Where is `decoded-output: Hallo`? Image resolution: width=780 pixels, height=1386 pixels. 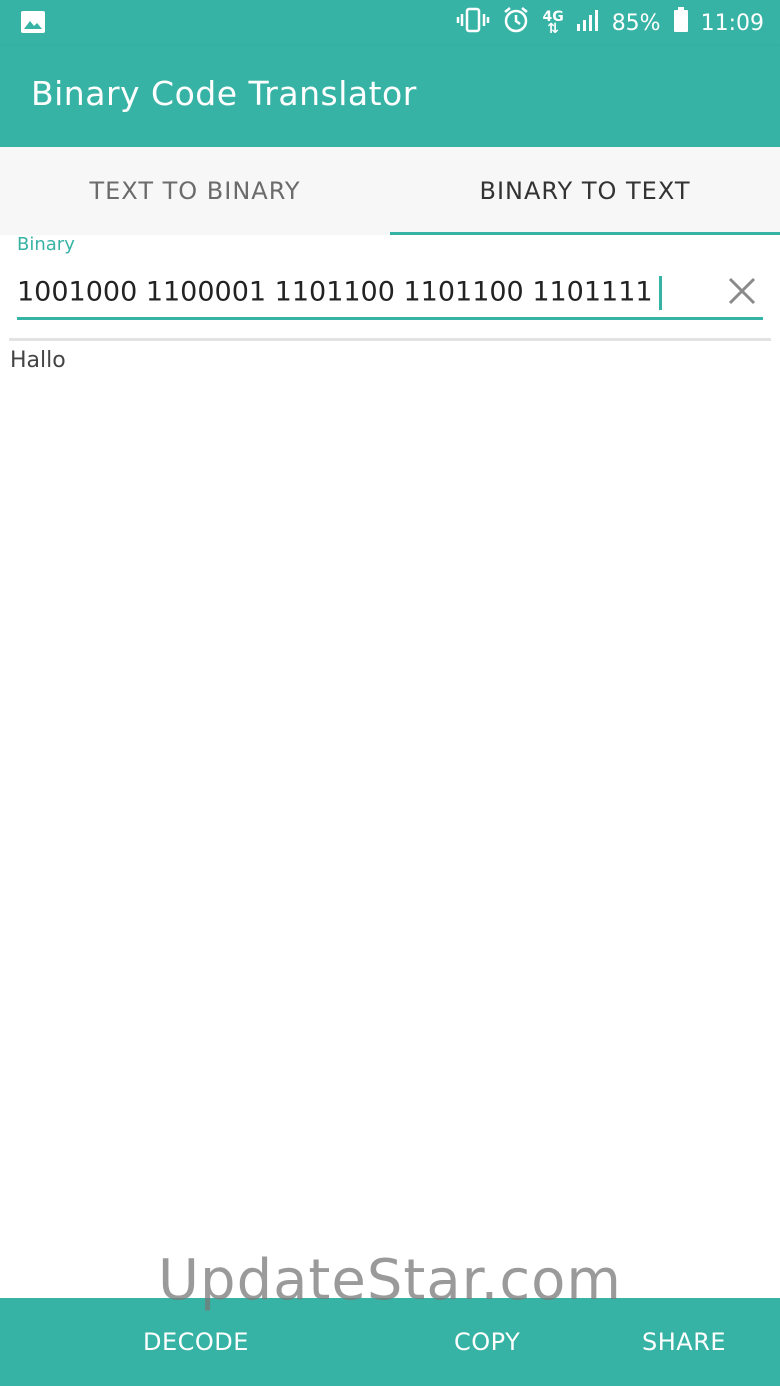 decoded-output: Hallo is located at coordinates (38, 360).